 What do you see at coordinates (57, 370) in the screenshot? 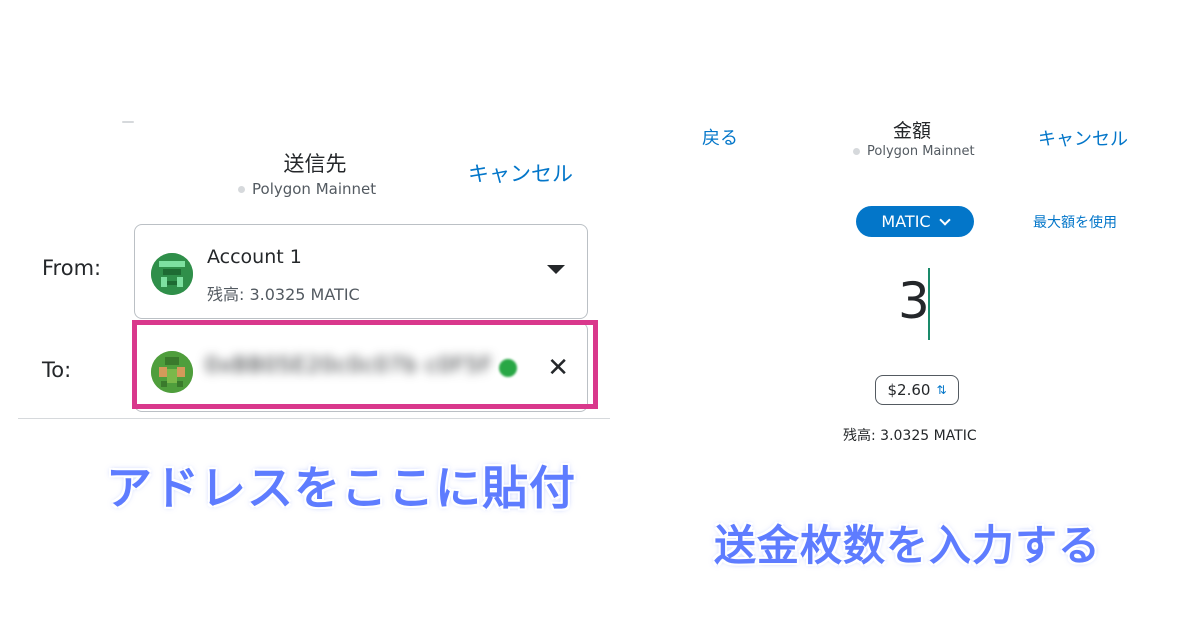
I see `to-label: To:` at bounding box center [57, 370].